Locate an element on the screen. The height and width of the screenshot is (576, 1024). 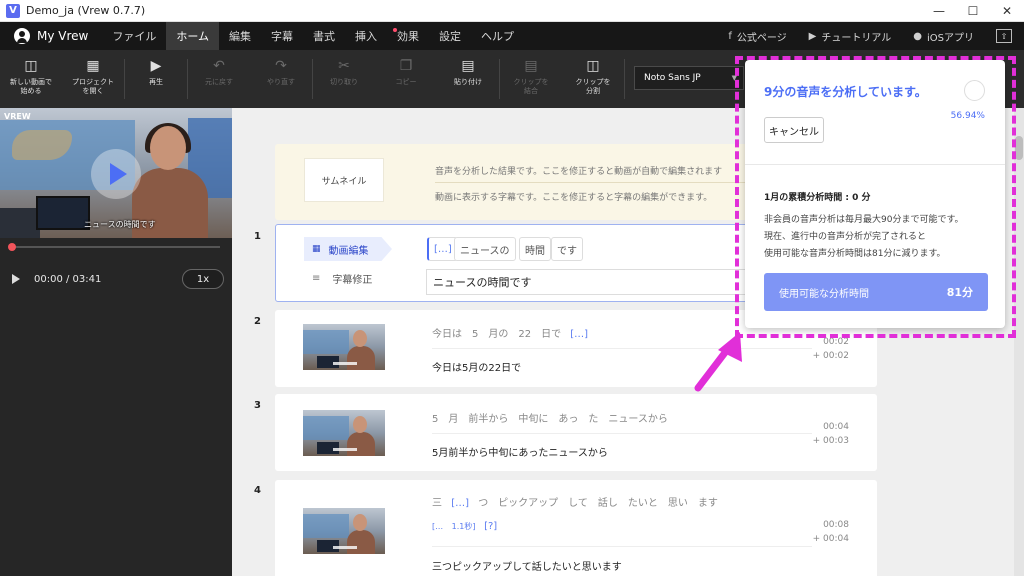
video-preview: VREW ニュースの時間です is located at coordinates (116, 173).